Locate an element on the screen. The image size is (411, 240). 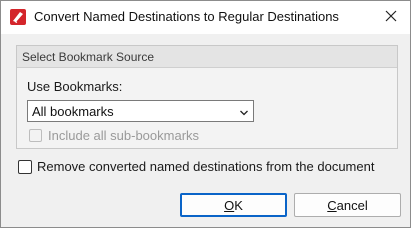
ok-button: OK is located at coordinates (233, 205).